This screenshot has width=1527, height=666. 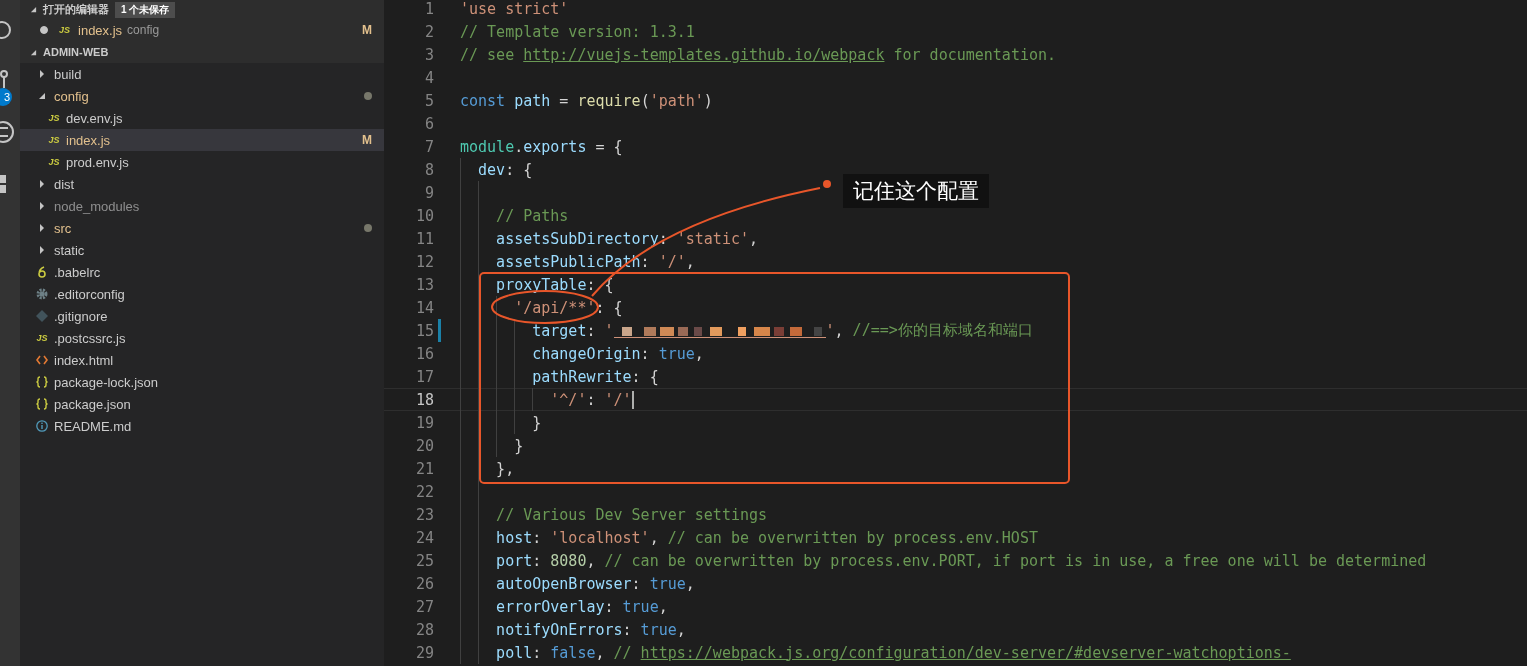 What do you see at coordinates (42, 426) in the screenshot?
I see `info-icon` at bounding box center [42, 426].